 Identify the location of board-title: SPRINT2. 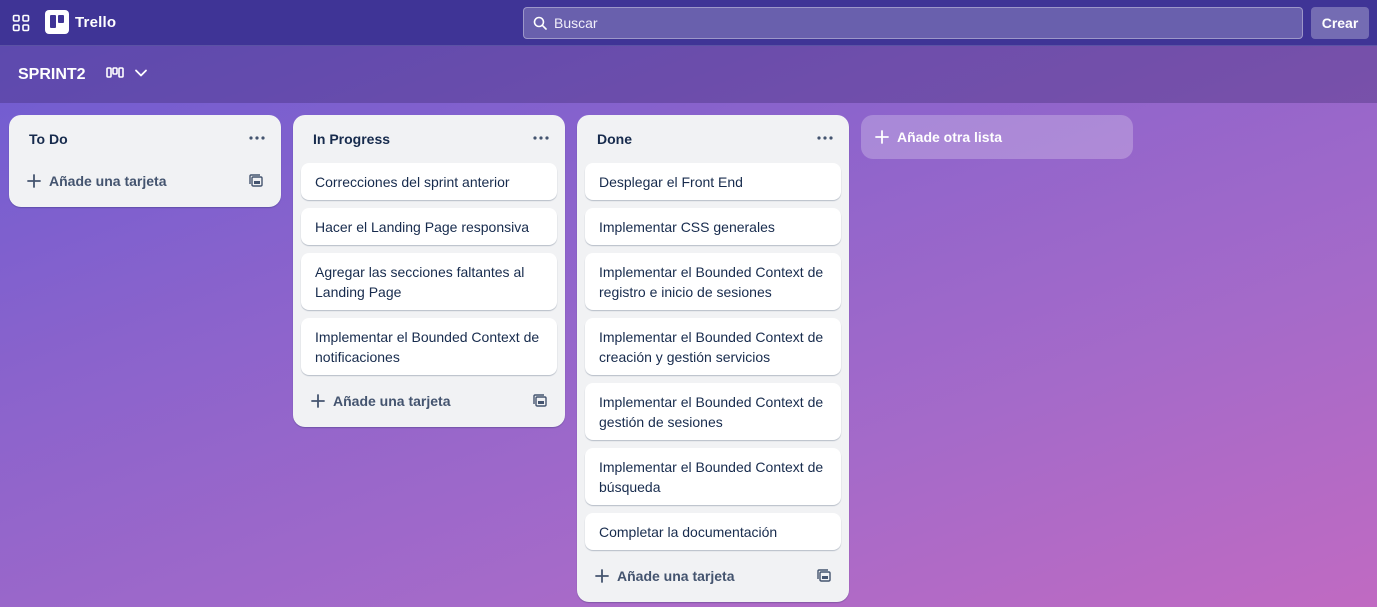
(52, 75).